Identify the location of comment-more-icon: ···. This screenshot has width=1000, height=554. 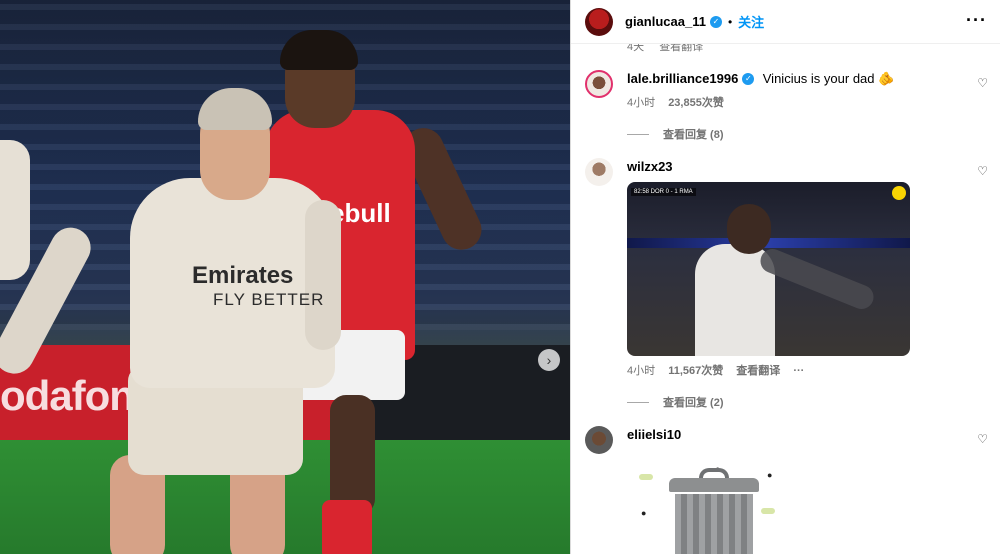
(798, 371).